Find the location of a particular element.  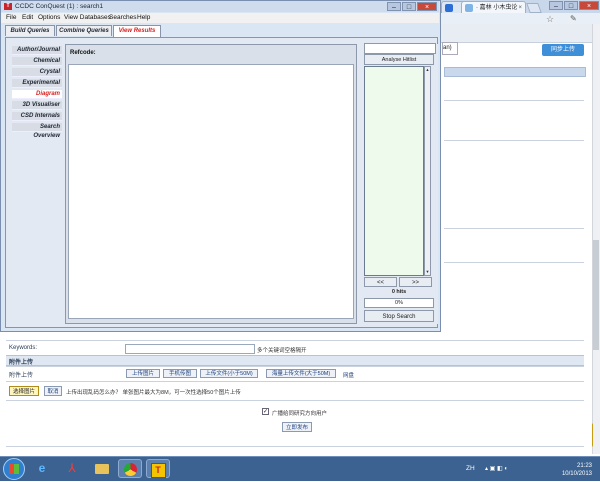

sidenav-crystal: Crystal is located at coordinates (37, 72).